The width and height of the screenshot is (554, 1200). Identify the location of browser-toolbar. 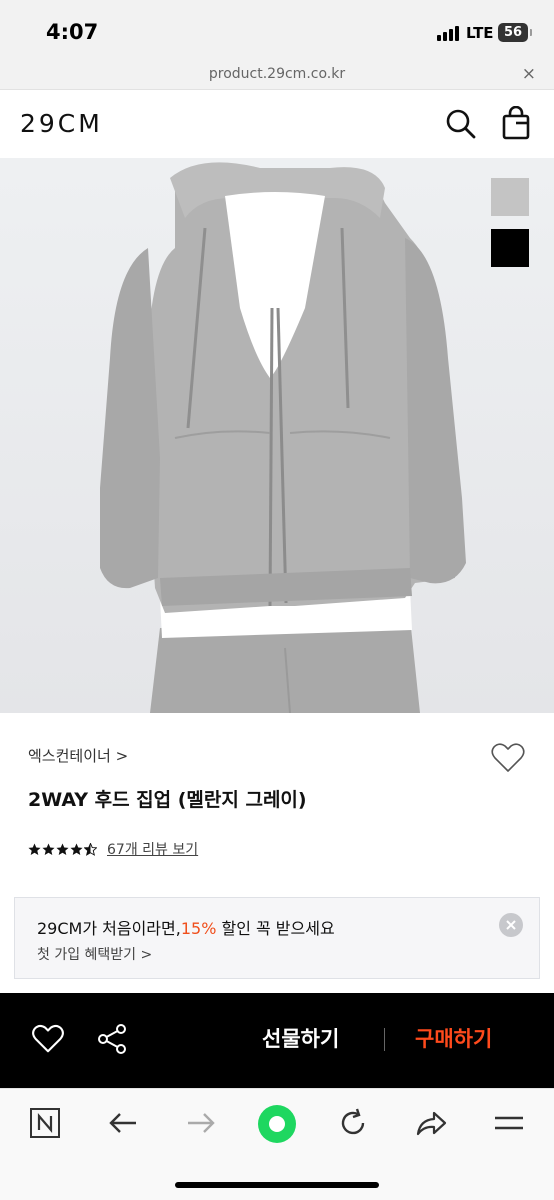
(277, 1144).